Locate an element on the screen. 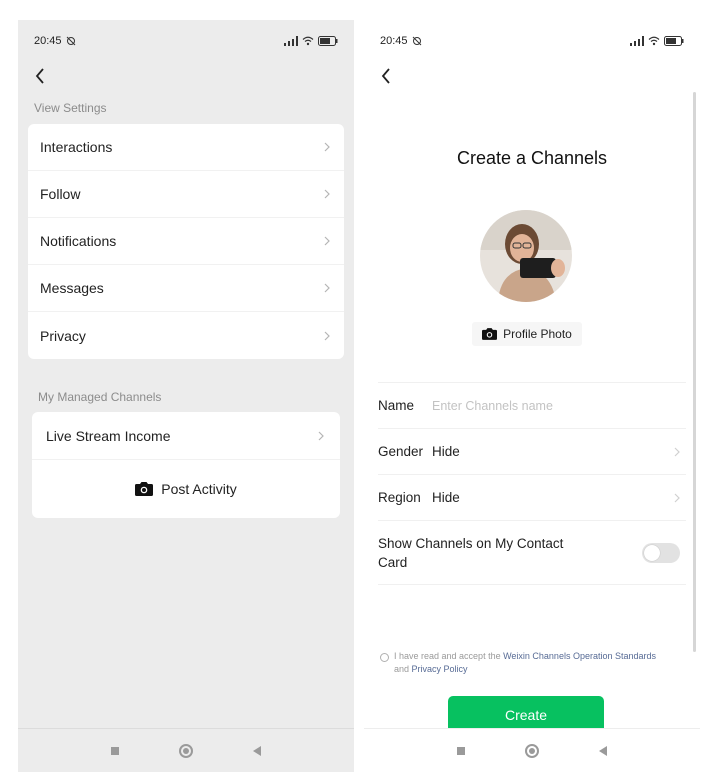 Image resolution: width=720 pixels, height=781 pixels. page-title: Create a Channels is located at coordinates (532, 158).